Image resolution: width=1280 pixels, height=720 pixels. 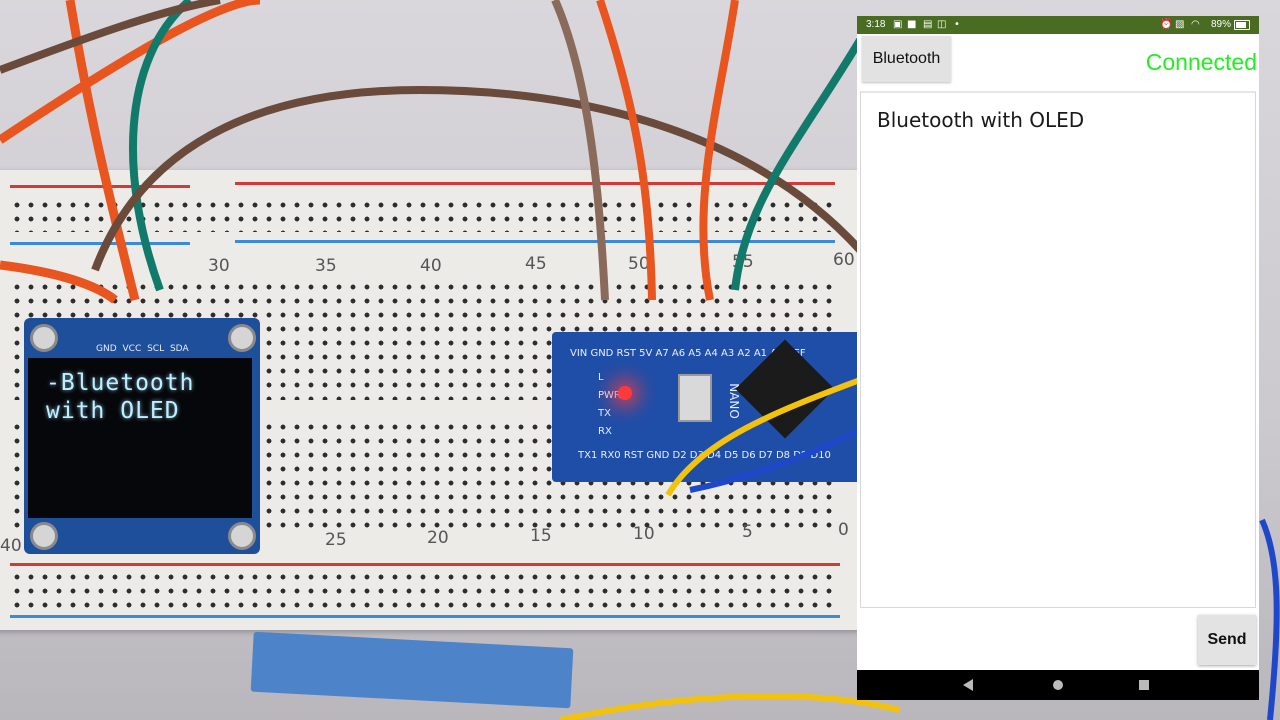 I want to click on image-icon: ▣, so click(x=898, y=24).